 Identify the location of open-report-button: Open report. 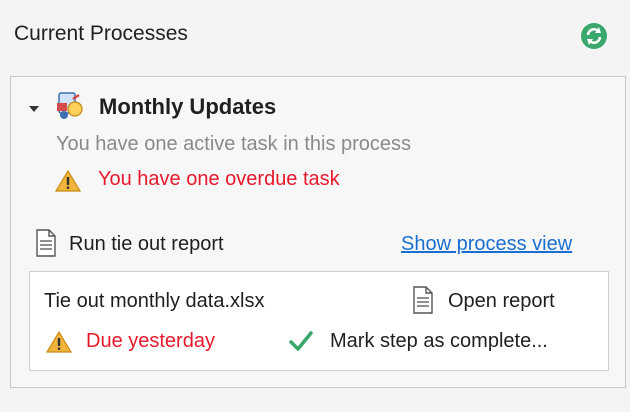
(501, 301).